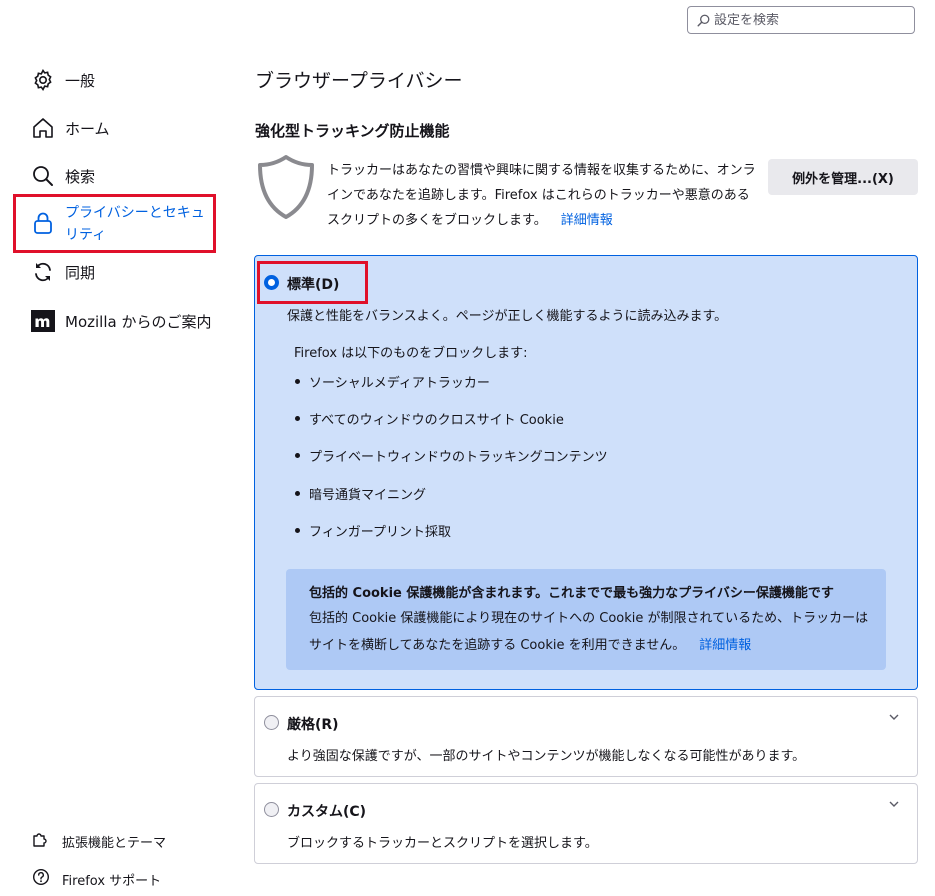  Describe the element at coordinates (62, 272) in the screenshot. I see `sidebar-item-sync: 同期` at that location.